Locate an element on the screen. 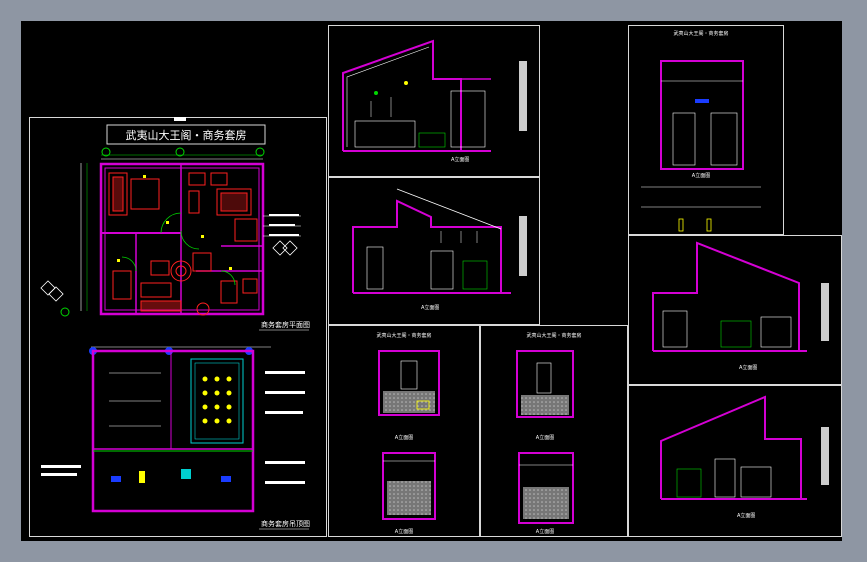  bathroom-elevation-2: 武夷山大王阁・商务套房 A立面图 A立面图 is located at coordinates (549, 433).